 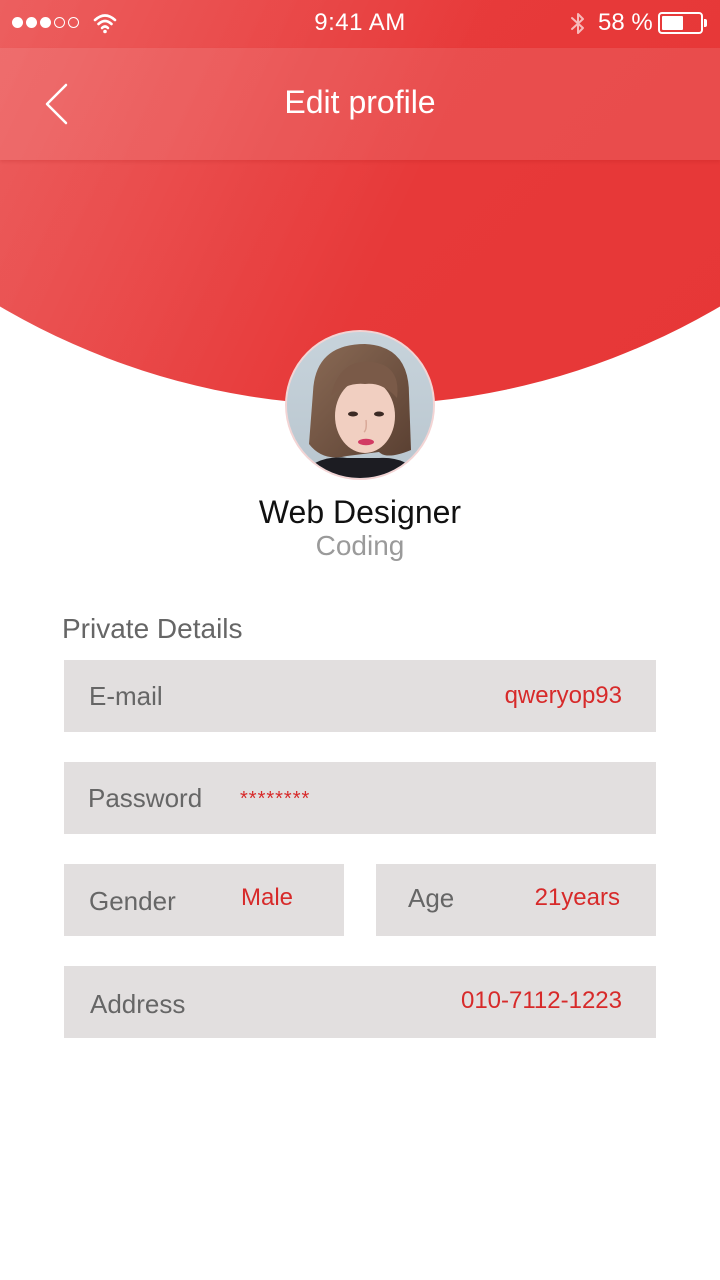 I want to click on age-value: 21years, so click(x=577, y=897).